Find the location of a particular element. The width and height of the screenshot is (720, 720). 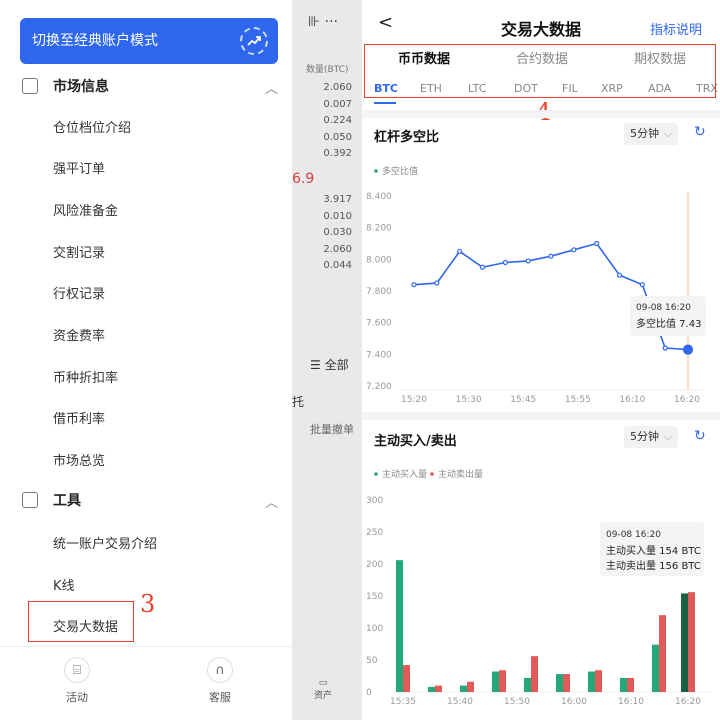

mid-price-red: 6.9 is located at coordinates (303, 179).